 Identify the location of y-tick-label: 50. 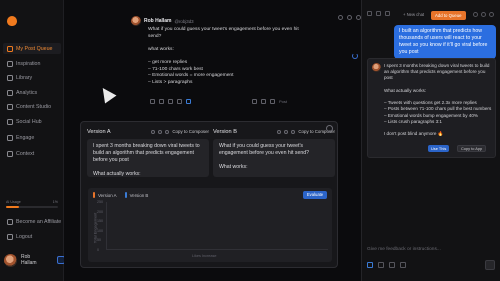
(99, 240).